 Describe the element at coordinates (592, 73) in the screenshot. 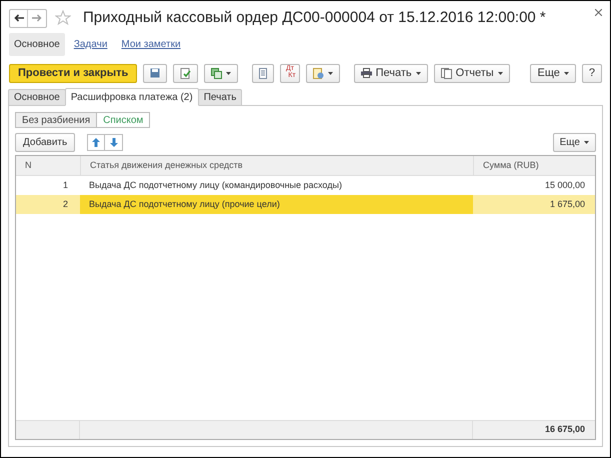

I see `help-button: ?` at that location.